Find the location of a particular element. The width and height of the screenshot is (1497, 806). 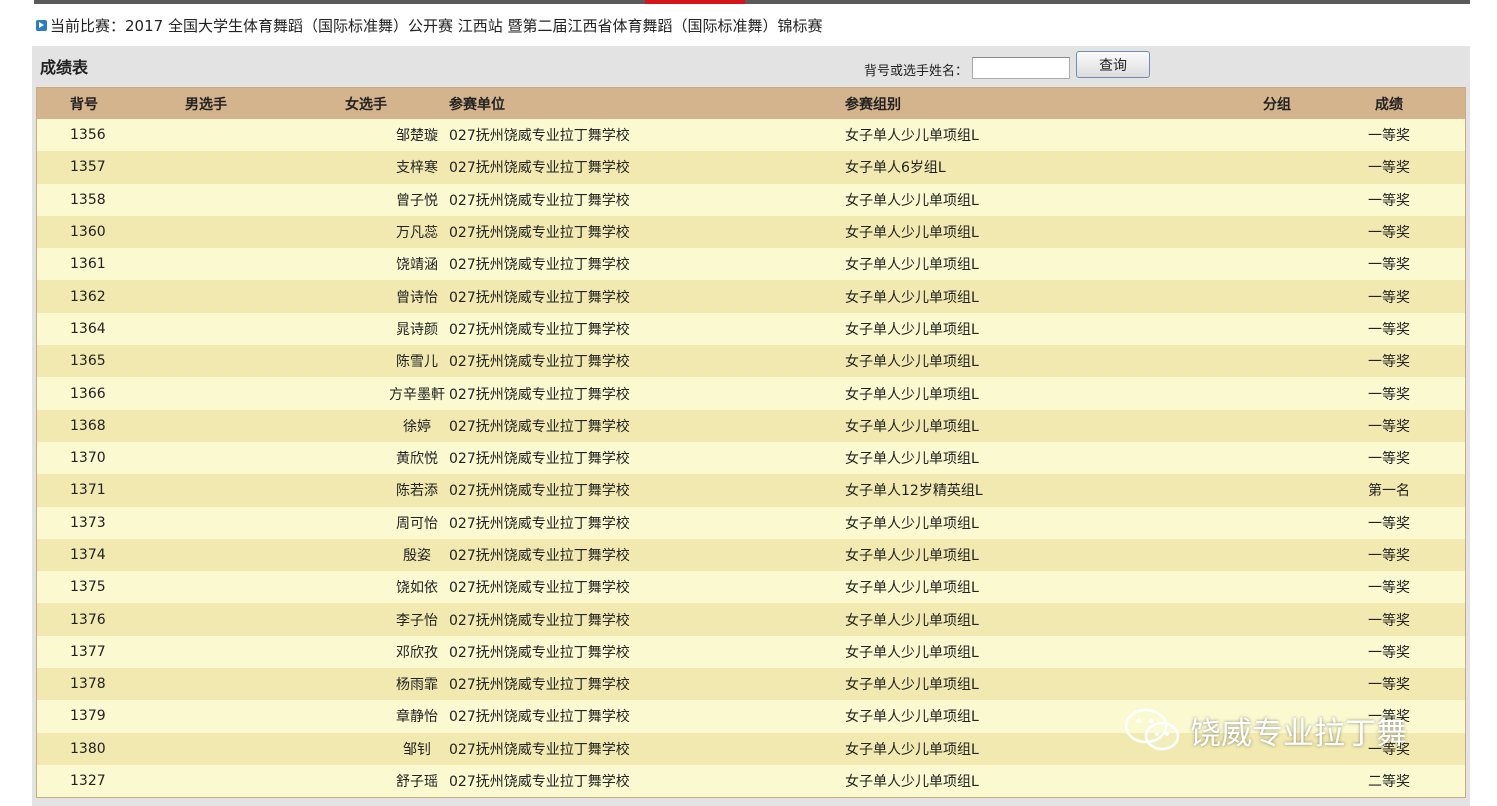

table-row: 1365 陈雪儿 027抚州饶威专业拉丁舞学校 女子单人少儿单项组L 一等奖 is located at coordinates (751, 361).